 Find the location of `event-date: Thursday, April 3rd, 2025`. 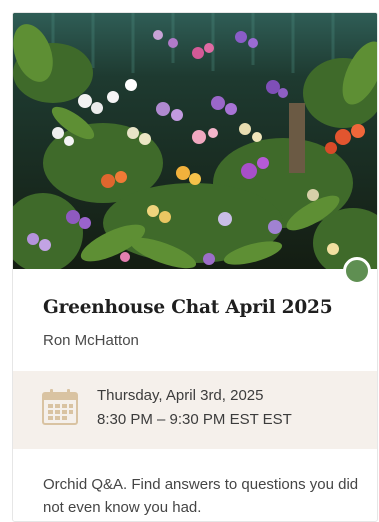

event-date: Thursday, April 3rd, 2025 is located at coordinates (180, 395).